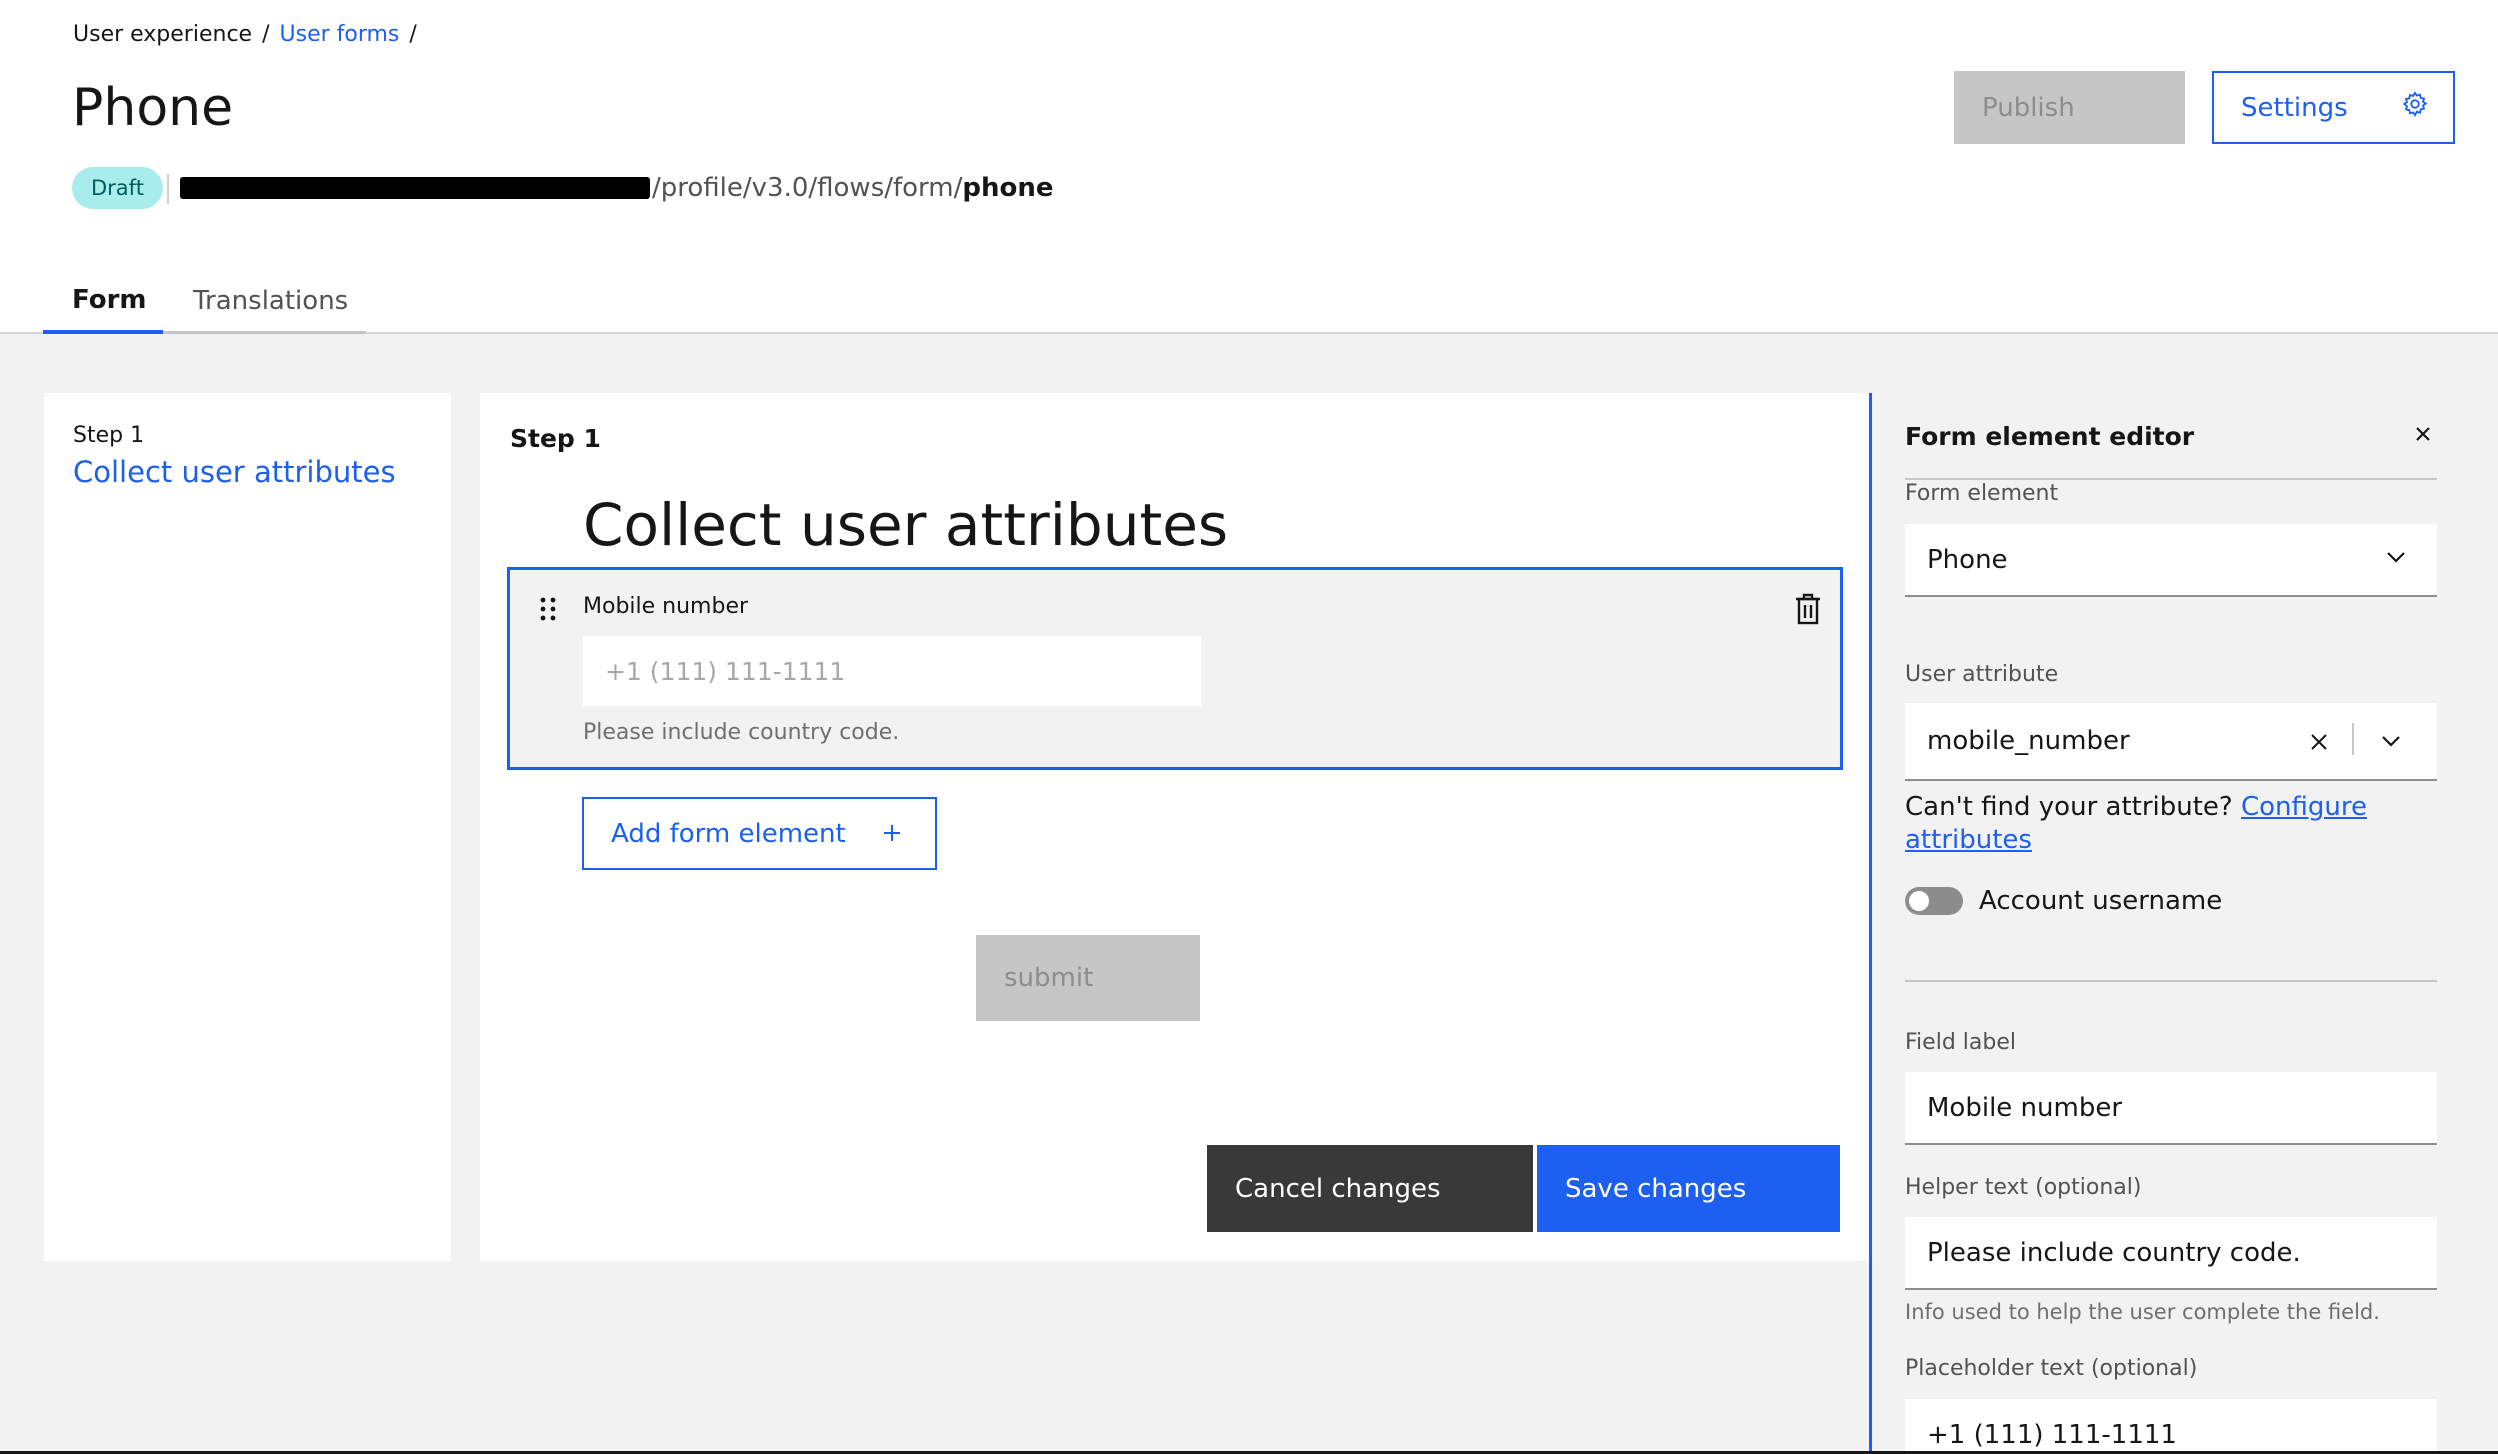 The image size is (2498, 1454). I want to click on page-title: Phone, so click(153, 108).